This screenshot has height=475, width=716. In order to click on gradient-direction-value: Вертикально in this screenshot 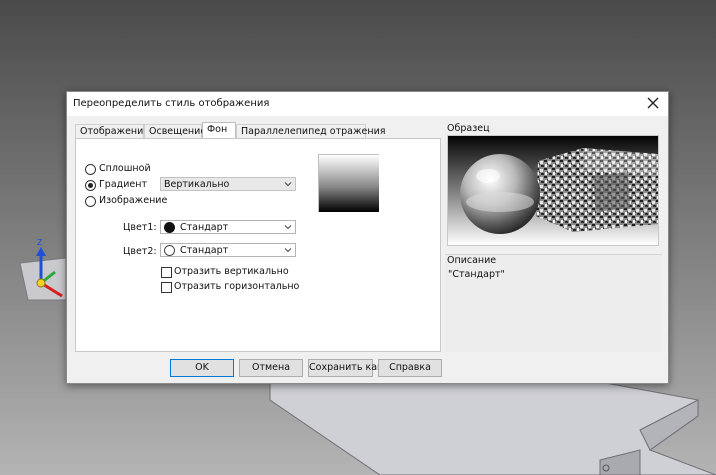, I will do `click(197, 184)`.